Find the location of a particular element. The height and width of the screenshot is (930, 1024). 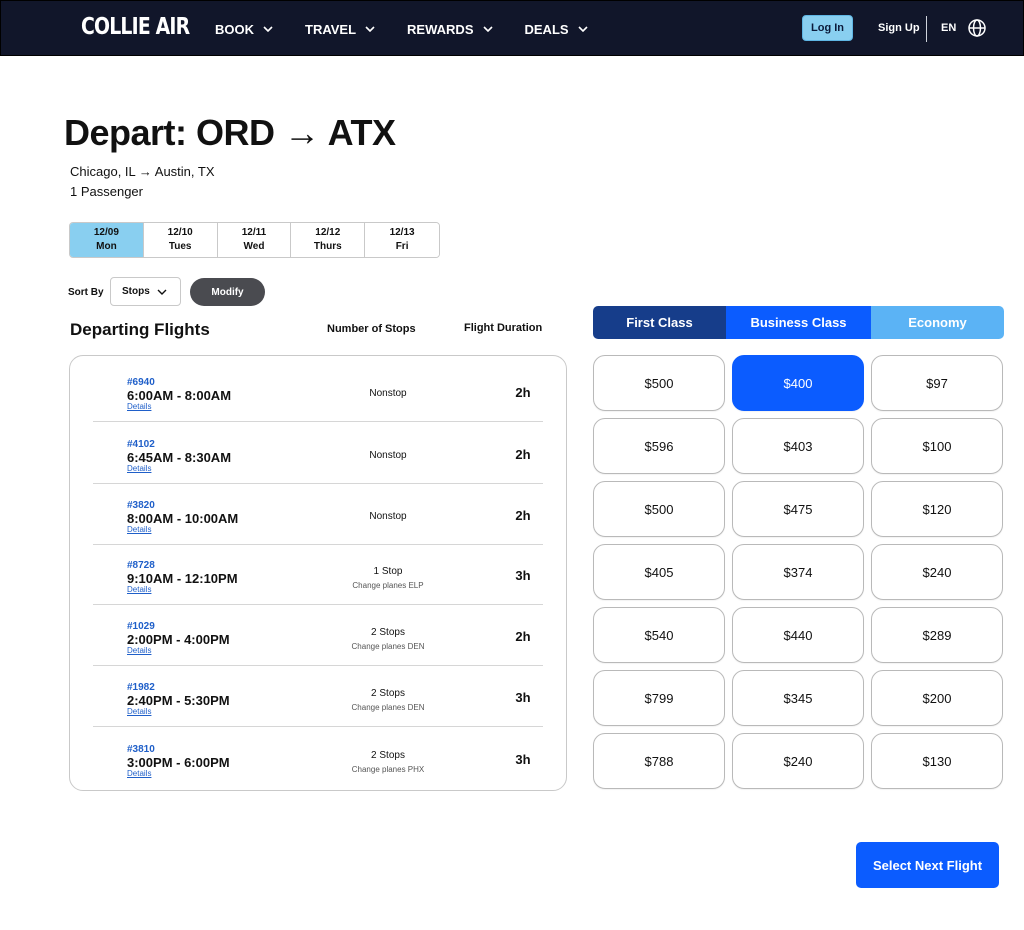

day-label: Mon is located at coordinates (106, 246).